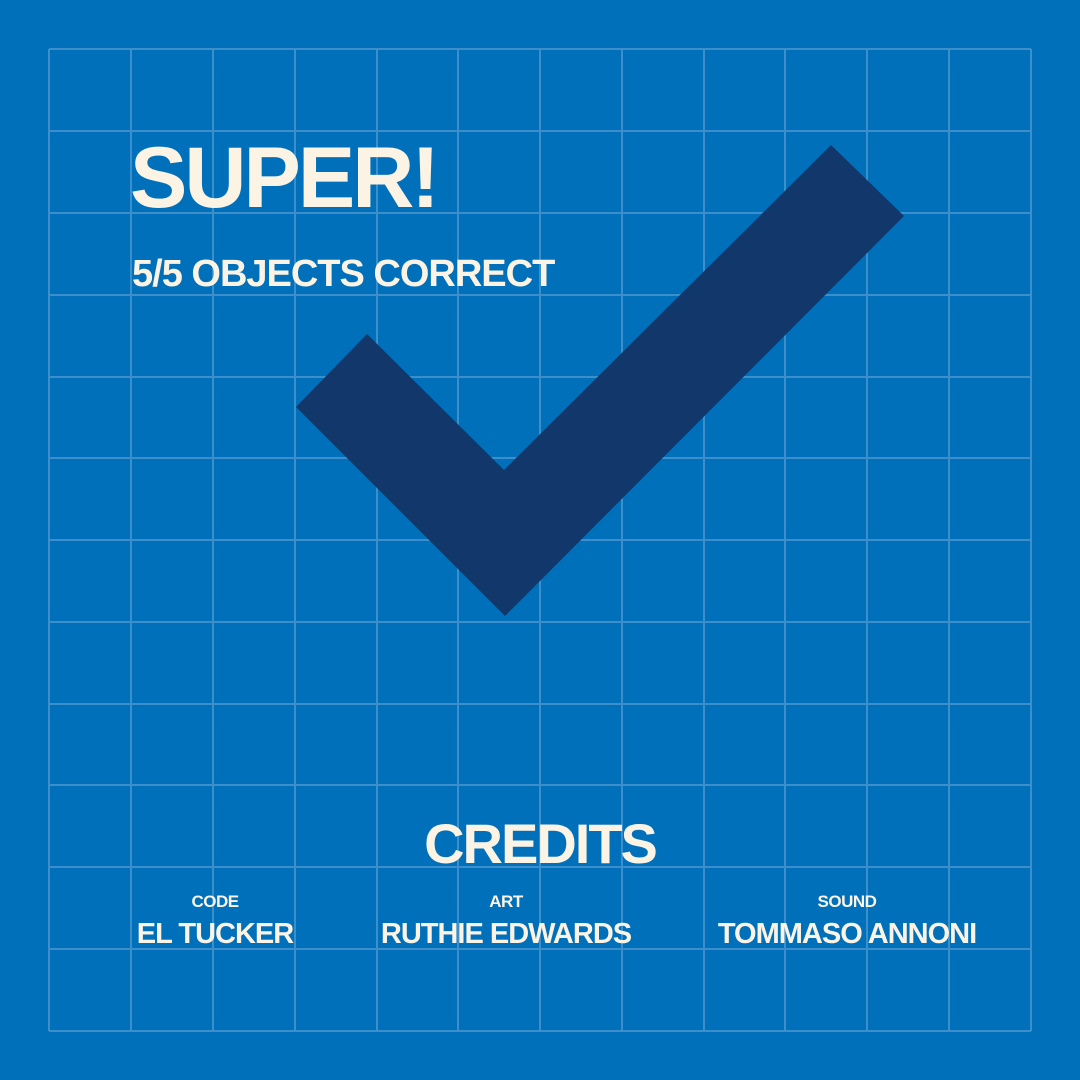 This screenshot has height=1080, width=1080. I want to click on credit-code: CODE EL TUCKER, so click(215, 922).